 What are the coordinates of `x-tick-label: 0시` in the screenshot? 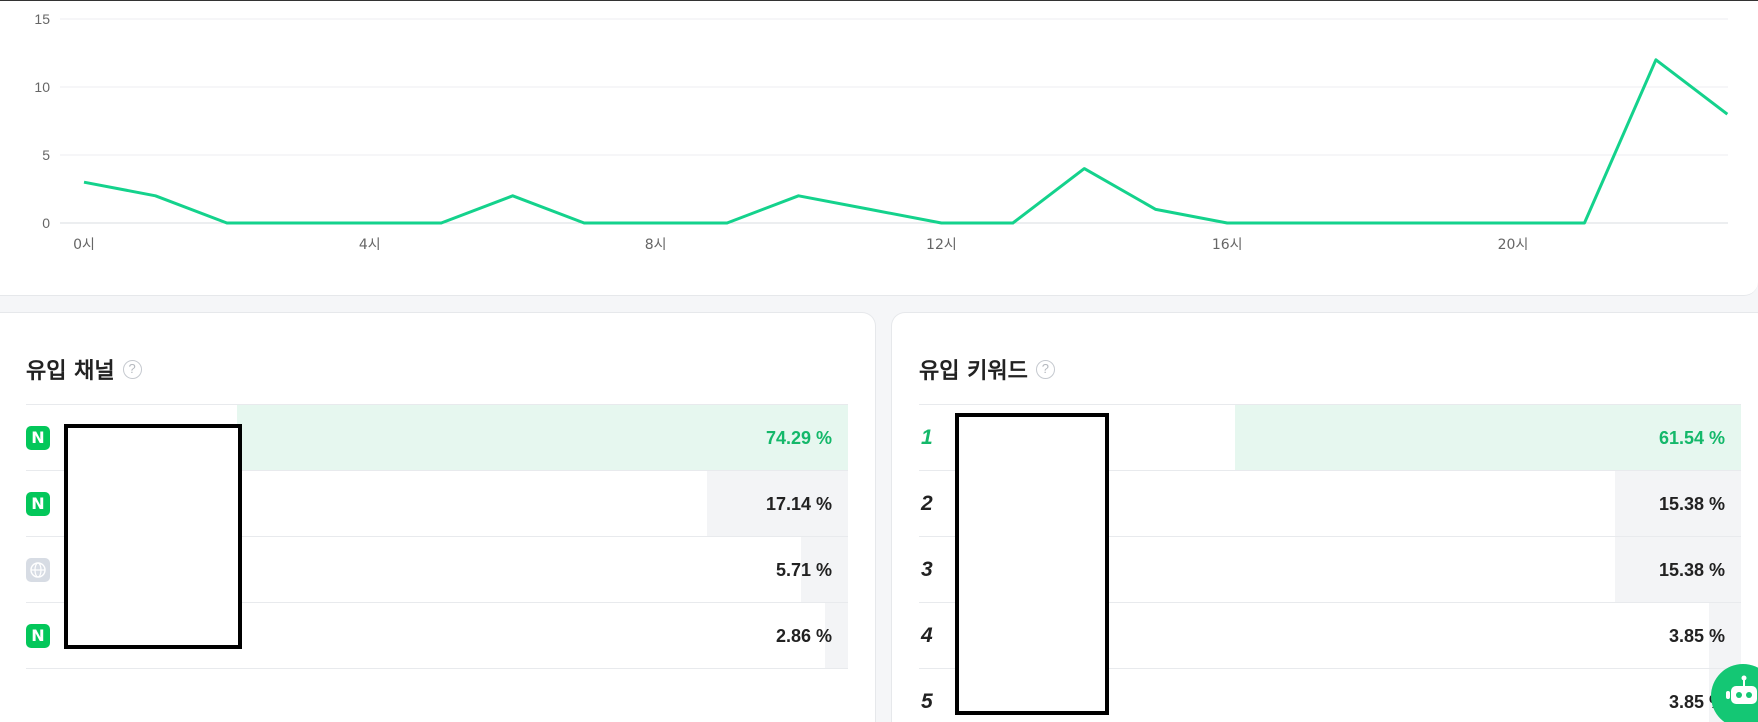 It's located at (84, 245).